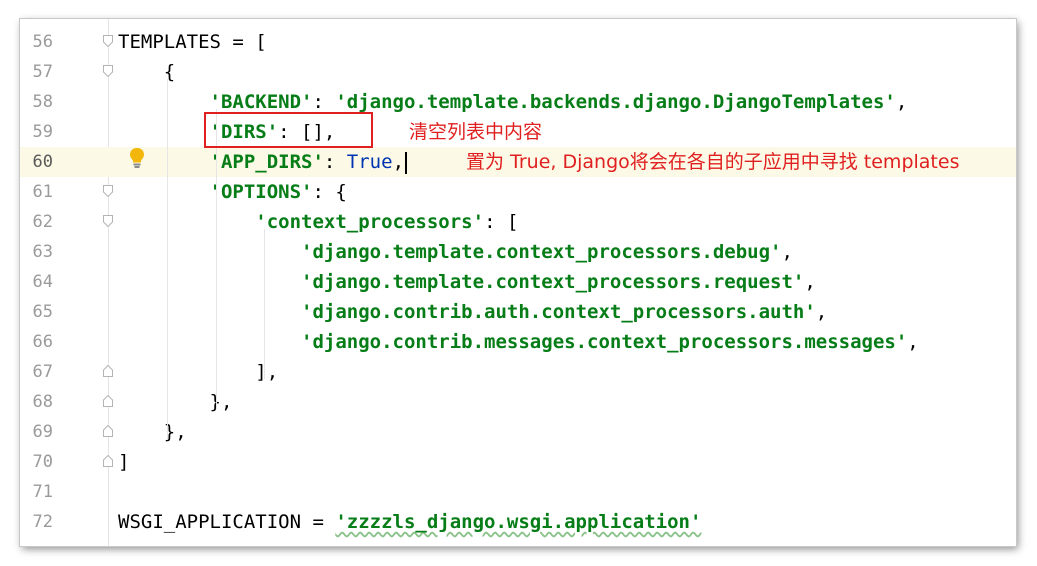 The width and height of the screenshot is (1037, 566). What do you see at coordinates (42, 312) in the screenshot?
I see `line-number: 65` at bounding box center [42, 312].